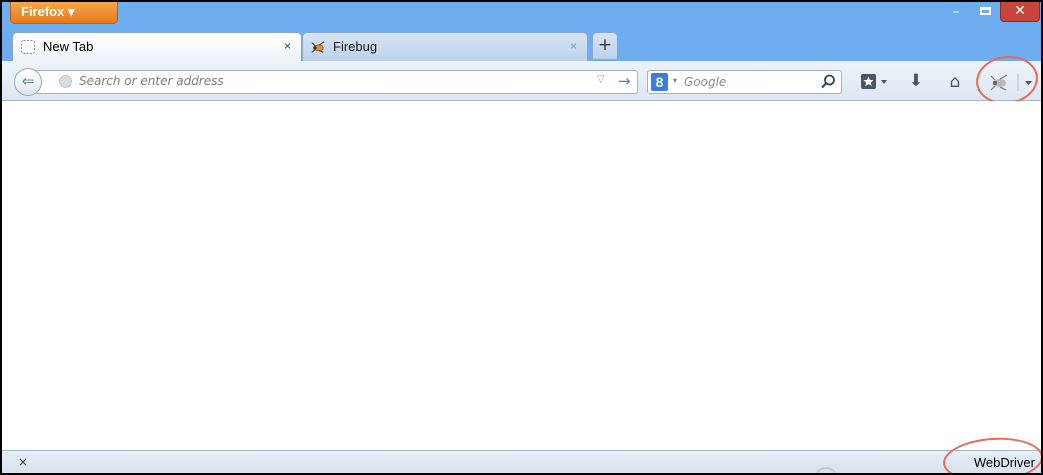 The width and height of the screenshot is (1043, 475). What do you see at coordinates (916, 82) in the screenshot?
I see `downloads-button: ⬇` at bounding box center [916, 82].